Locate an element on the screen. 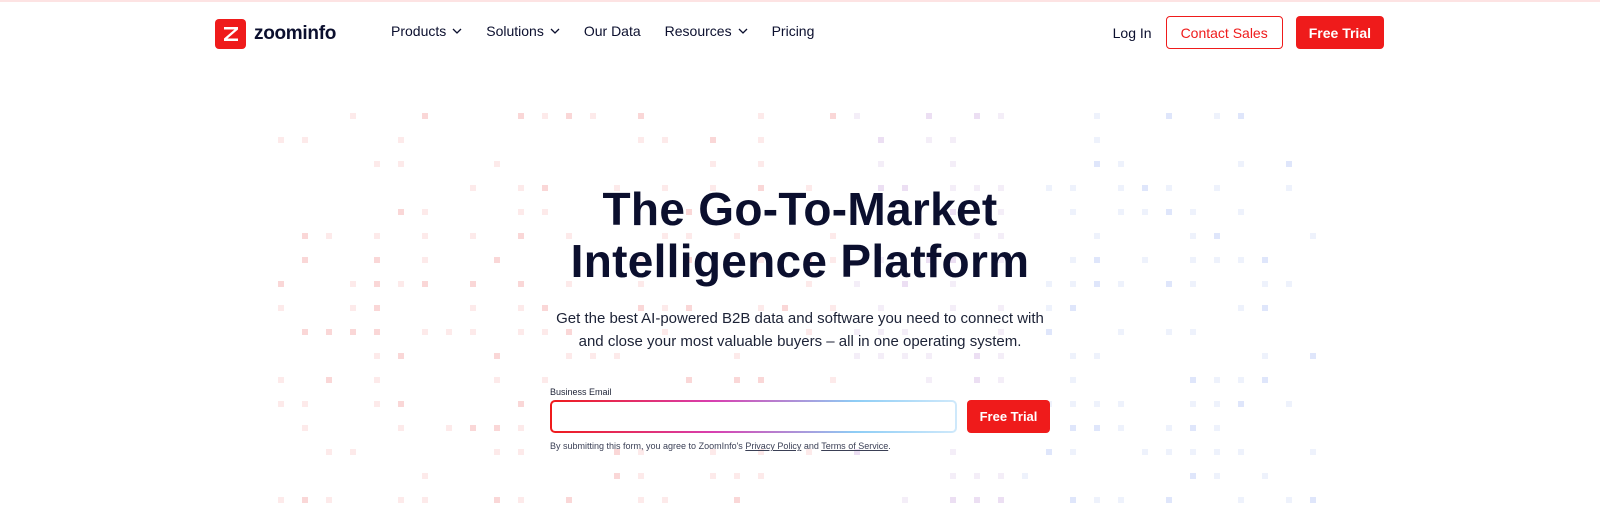 Image resolution: width=1600 pixels, height=520 pixels. nav-item-pricing: Pricing is located at coordinates (793, 31).